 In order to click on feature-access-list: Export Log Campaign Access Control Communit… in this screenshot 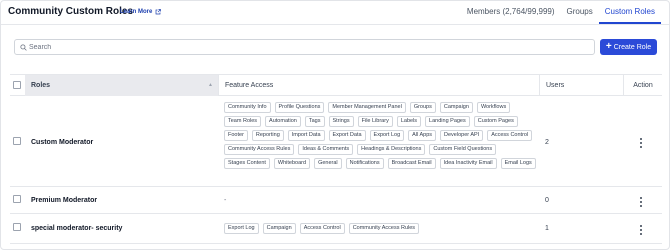, I will do `click(382, 228)`.